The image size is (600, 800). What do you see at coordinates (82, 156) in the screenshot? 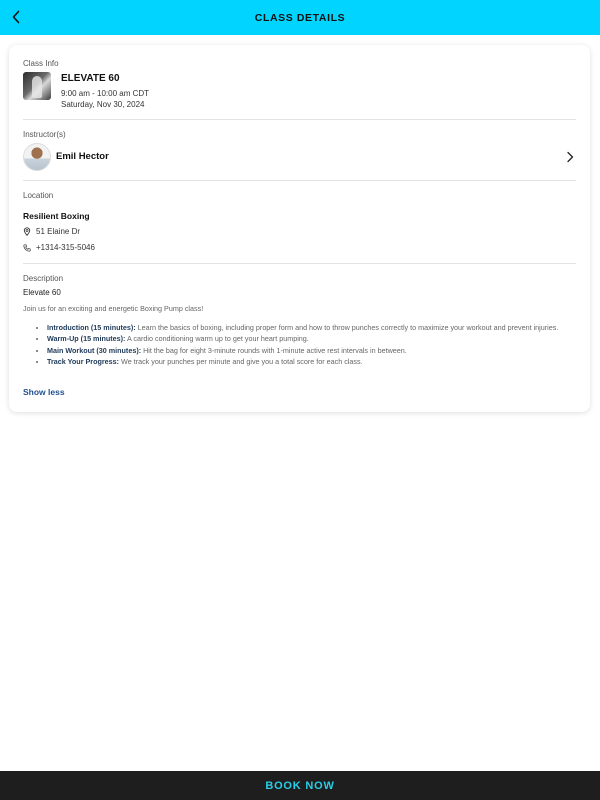
I see `instructor-name: Emil Hector` at bounding box center [82, 156].